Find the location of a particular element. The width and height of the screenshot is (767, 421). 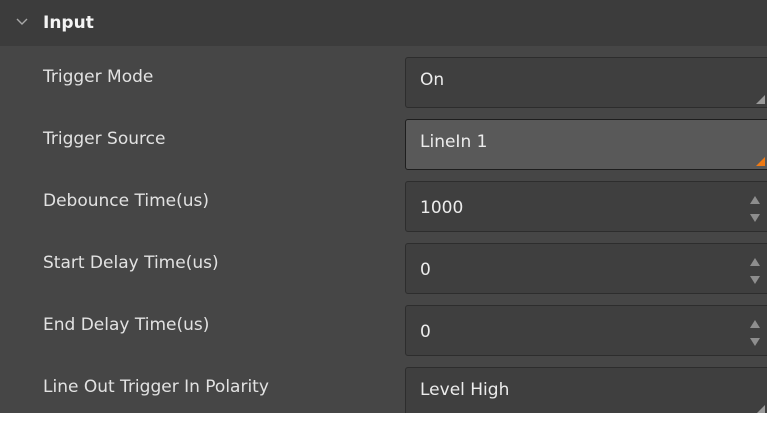

param-row-start-delay-time: Start Delay Time(us) 0 is located at coordinates (383, 263).